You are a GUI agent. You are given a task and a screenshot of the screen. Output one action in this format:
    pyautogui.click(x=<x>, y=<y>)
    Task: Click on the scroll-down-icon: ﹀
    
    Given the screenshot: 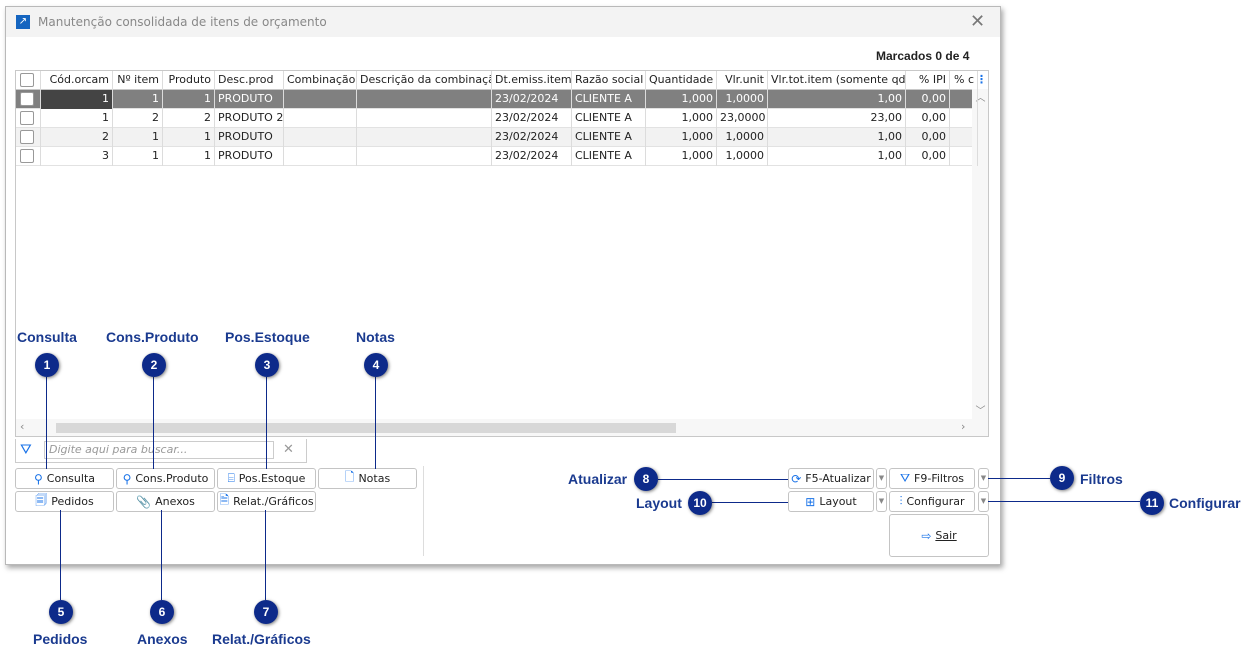 What is the action you would take?
    pyautogui.click(x=980, y=409)
    